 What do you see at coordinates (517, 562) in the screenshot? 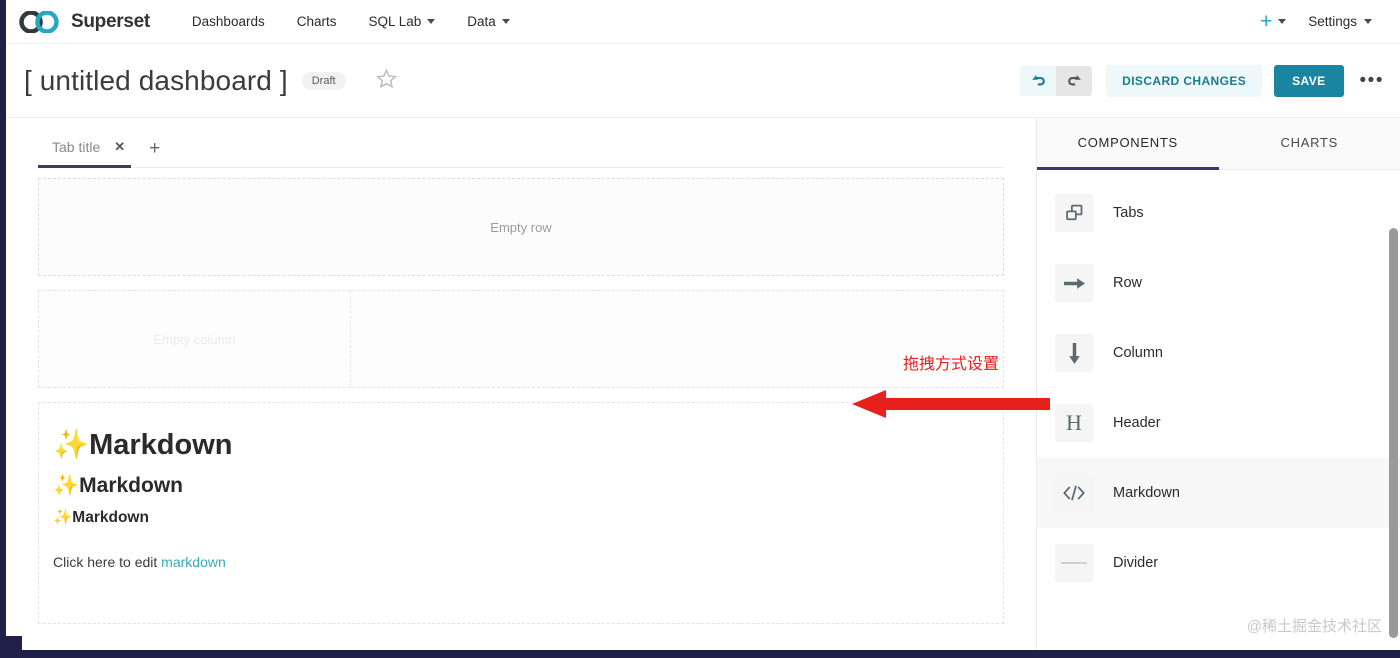
I see `markdown-edit-hint: Click here to edit markdown` at bounding box center [517, 562].